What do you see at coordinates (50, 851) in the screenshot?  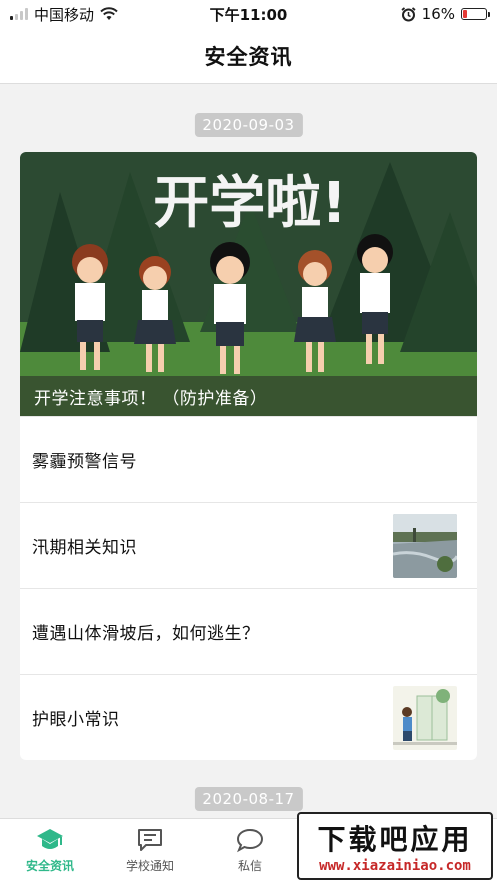 I see `tab-safety-news: 安全资讯` at bounding box center [50, 851].